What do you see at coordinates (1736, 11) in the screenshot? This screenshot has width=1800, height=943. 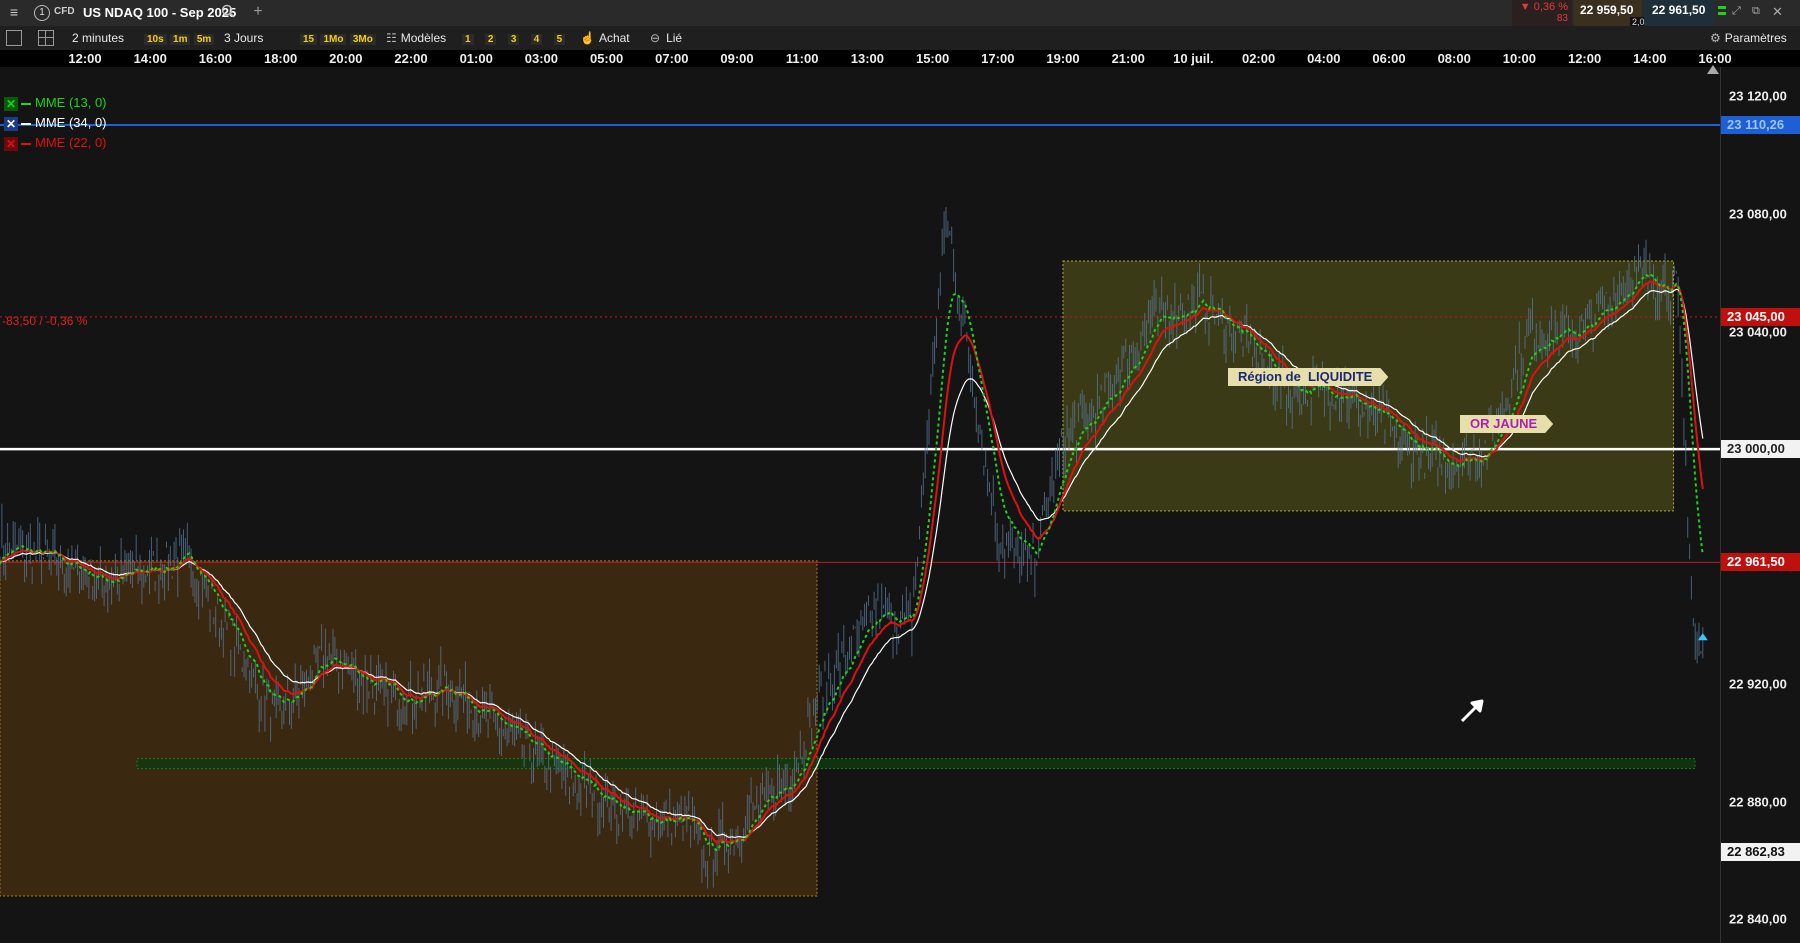 I see `detach-icon: ⤢` at bounding box center [1736, 11].